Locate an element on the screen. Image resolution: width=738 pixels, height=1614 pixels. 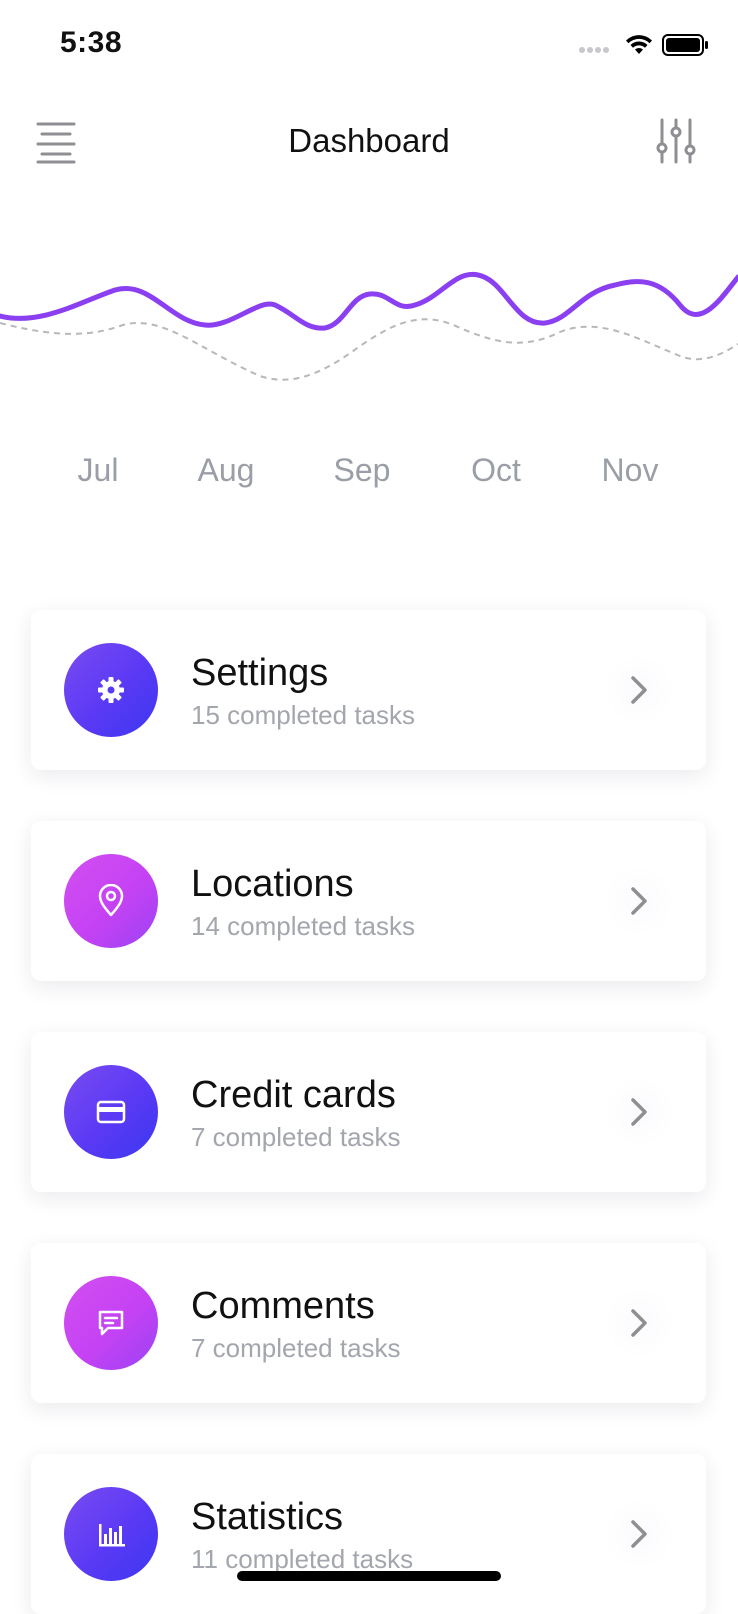
x-tick-label: Nov is located at coordinates (630, 470).